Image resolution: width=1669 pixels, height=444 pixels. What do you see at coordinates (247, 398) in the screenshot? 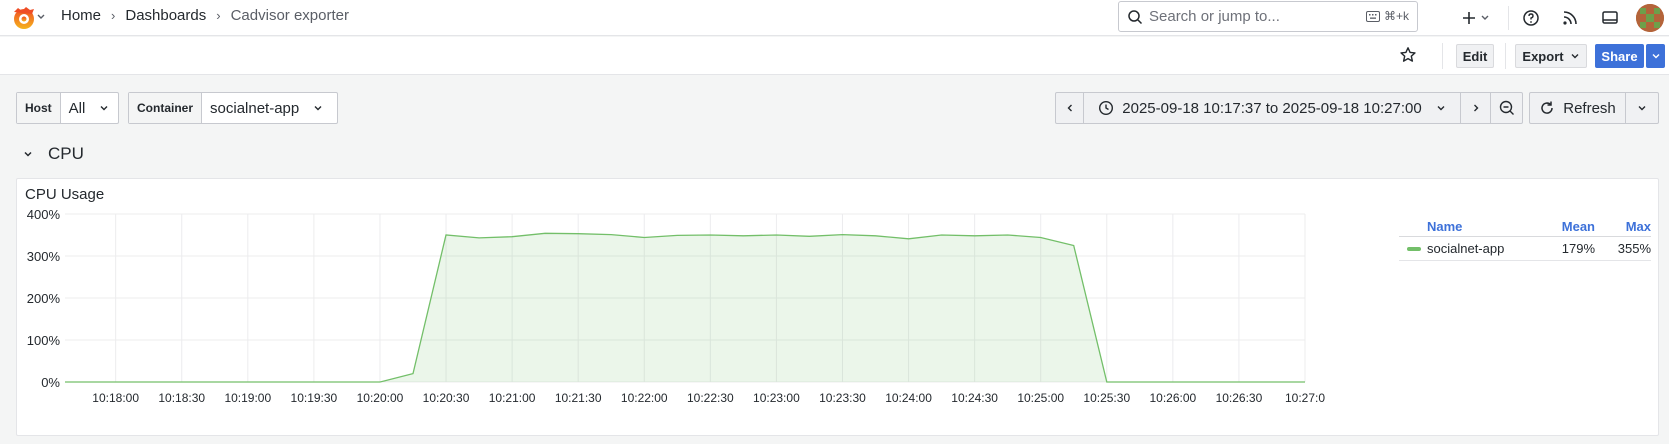
I see `x-tick-label: 10:19:00` at bounding box center [247, 398].